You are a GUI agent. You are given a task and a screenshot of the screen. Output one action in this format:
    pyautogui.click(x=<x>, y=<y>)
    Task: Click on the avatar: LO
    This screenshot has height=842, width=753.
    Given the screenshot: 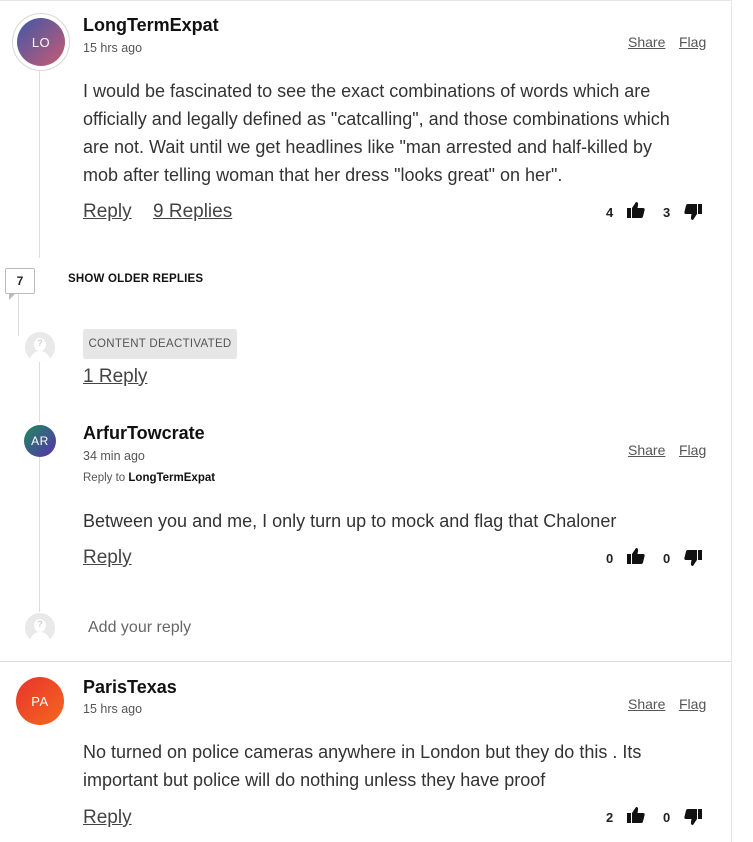 What is the action you would take?
    pyautogui.click(x=41, y=42)
    